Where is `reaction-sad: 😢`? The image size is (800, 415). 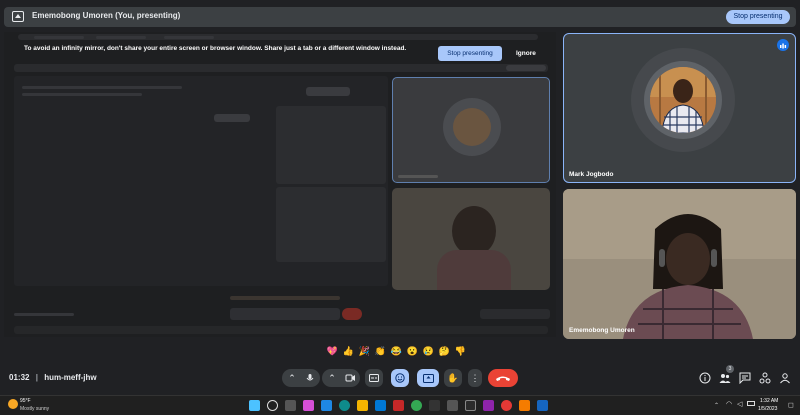 reaction-sad: 😢 is located at coordinates (428, 351).